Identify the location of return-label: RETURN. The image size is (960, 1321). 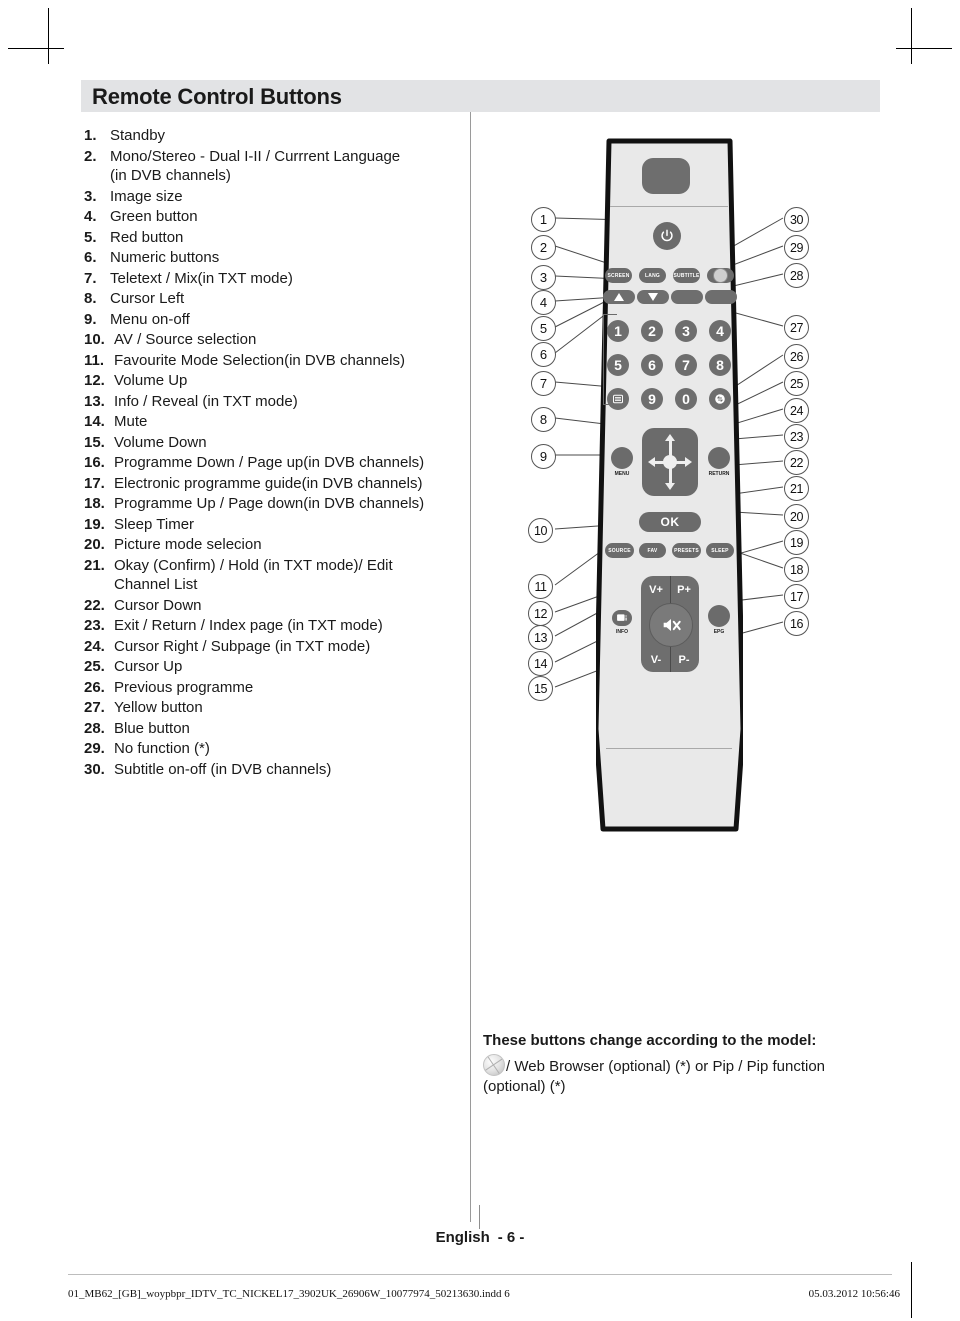
(719, 474).